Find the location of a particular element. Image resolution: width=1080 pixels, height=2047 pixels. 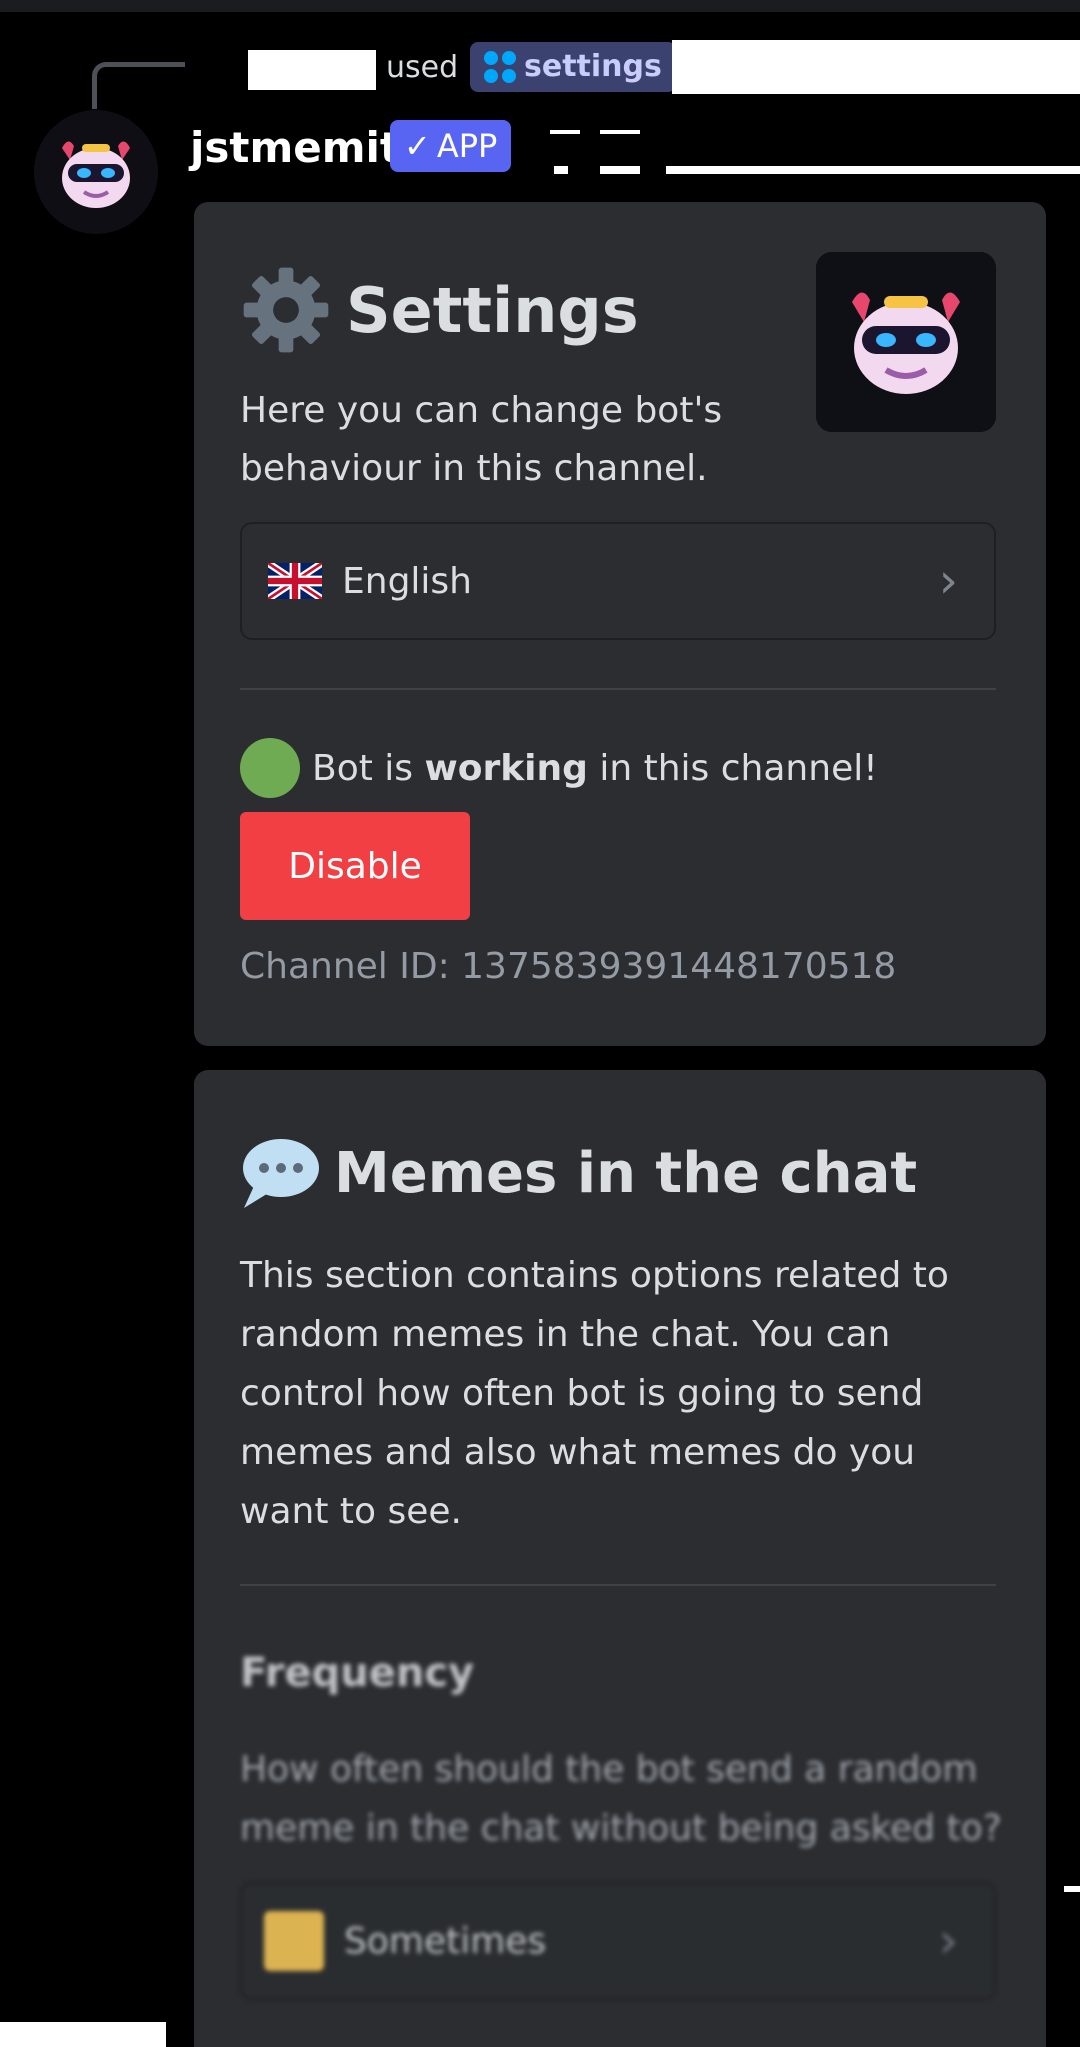

command-icon is located at coordinates (500, 67).